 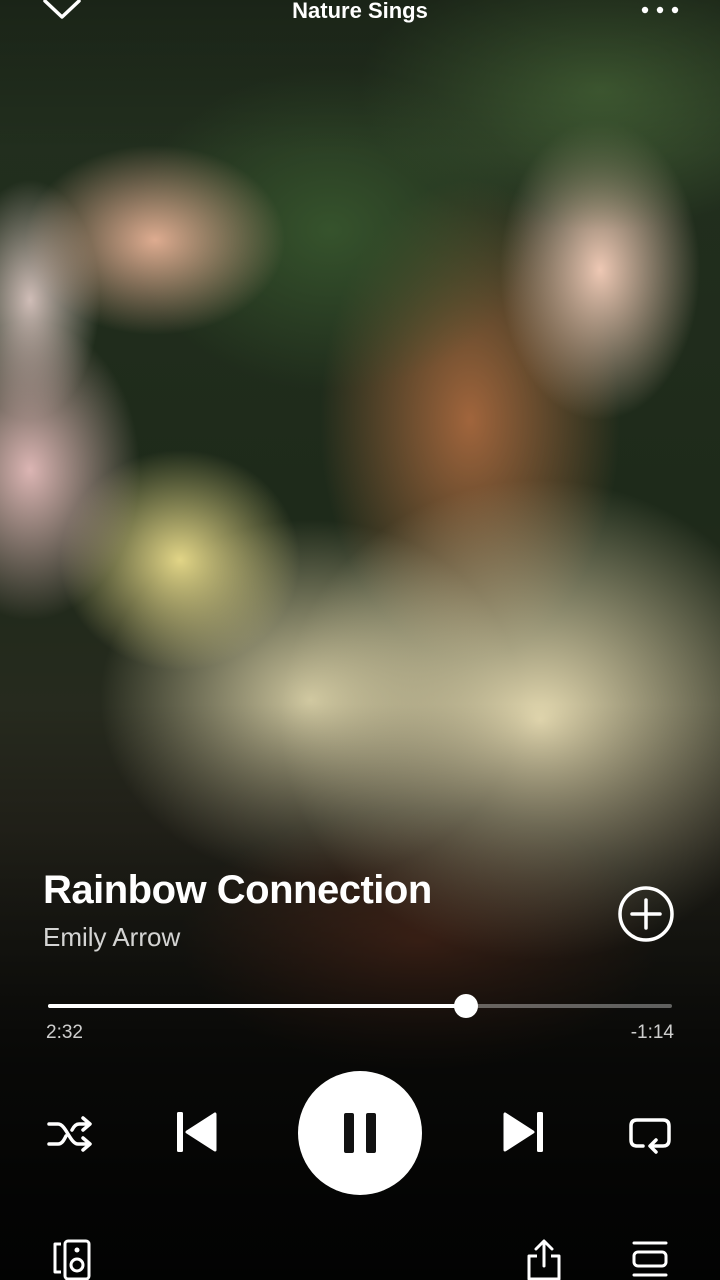 I want to click on connect-devices-button, so click(x=72, y=1259).